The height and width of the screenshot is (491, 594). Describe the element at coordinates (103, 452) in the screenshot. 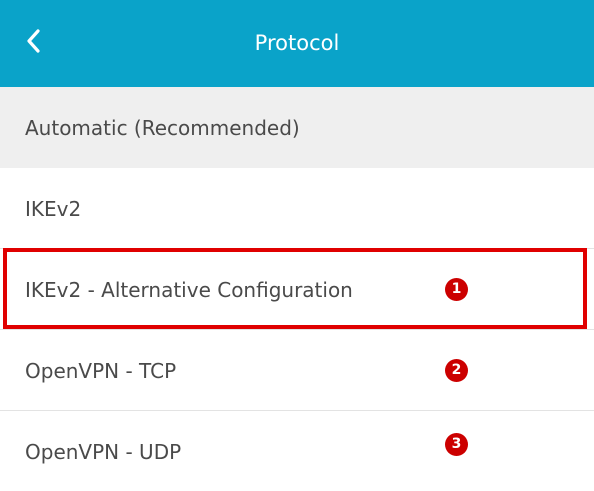

I see `protocol-option-label: OpenVPN - UDP` at that location.